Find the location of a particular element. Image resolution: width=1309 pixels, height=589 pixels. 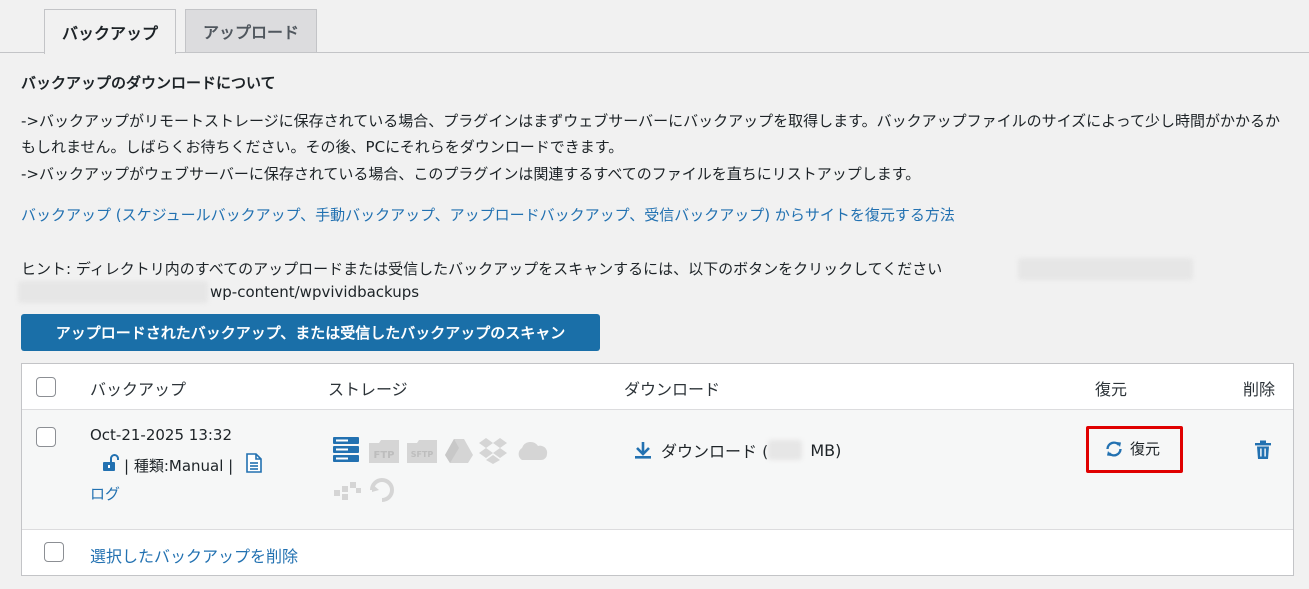

download-size-unit: MB) is located at coordinates (826, 450).